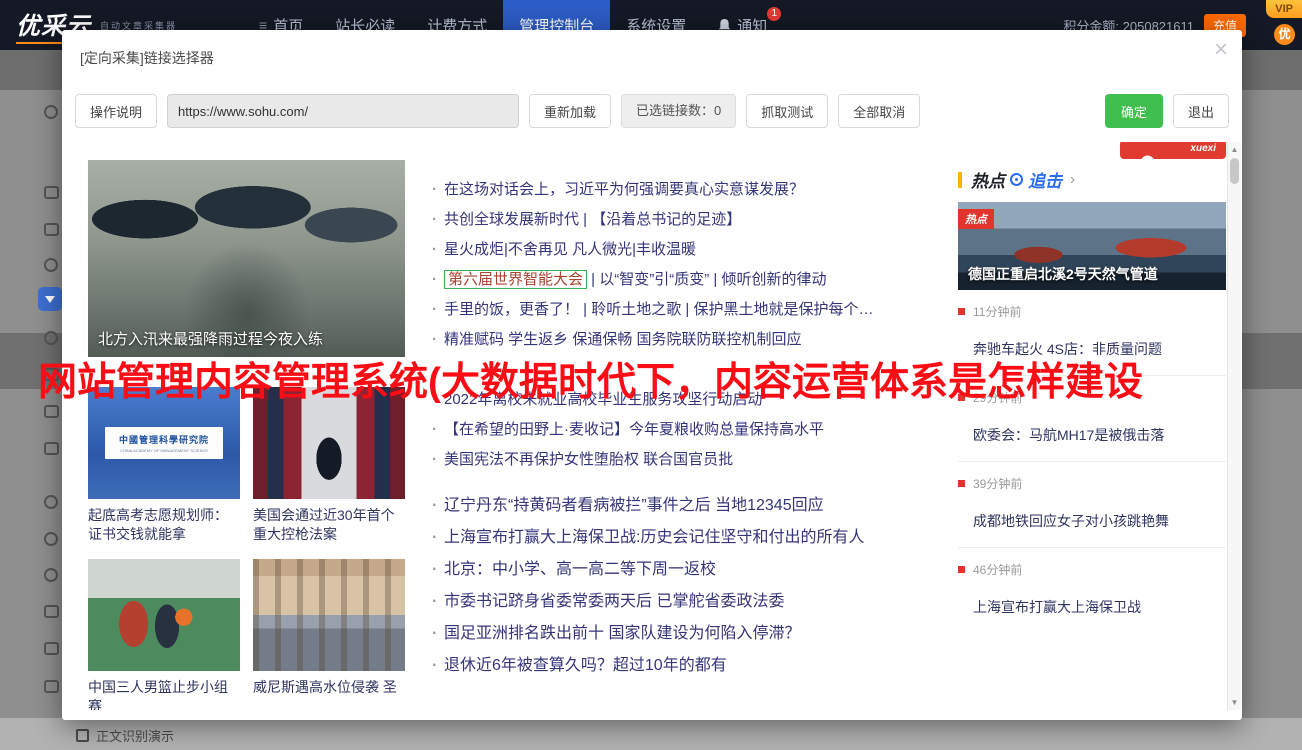  Describe the element at coordinates (51, 265) in the screenshot. I see `home-icon` at that location.